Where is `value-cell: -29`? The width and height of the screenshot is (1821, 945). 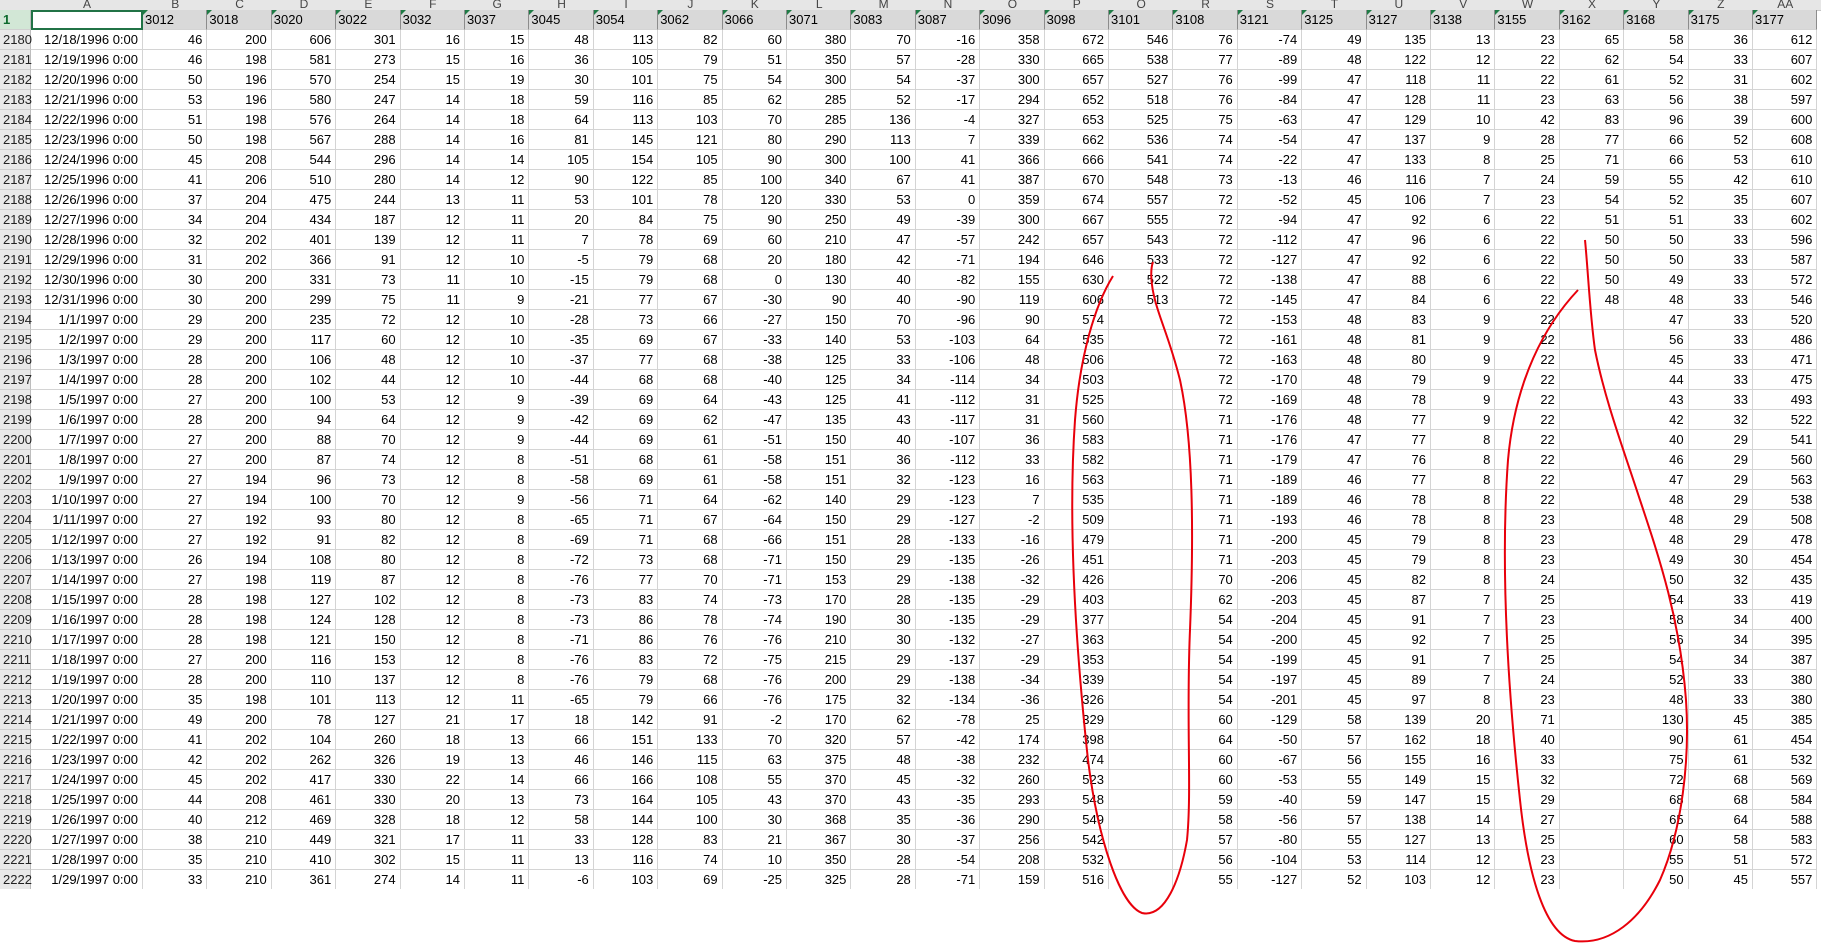
value-cell: -29 is located at coordinates (1012, 600).